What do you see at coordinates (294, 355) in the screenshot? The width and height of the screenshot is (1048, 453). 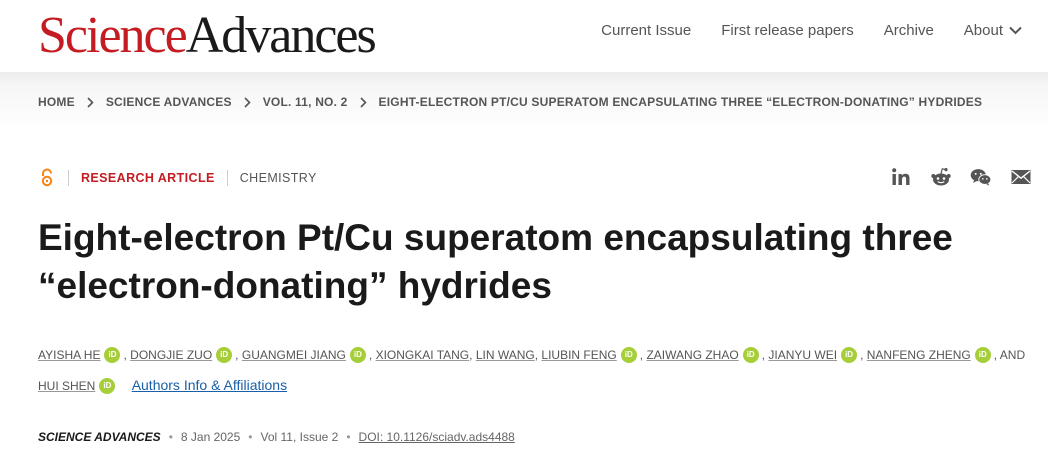 I see `author-link: GUANGMEI JIANG` at bounding box center [294, 355].